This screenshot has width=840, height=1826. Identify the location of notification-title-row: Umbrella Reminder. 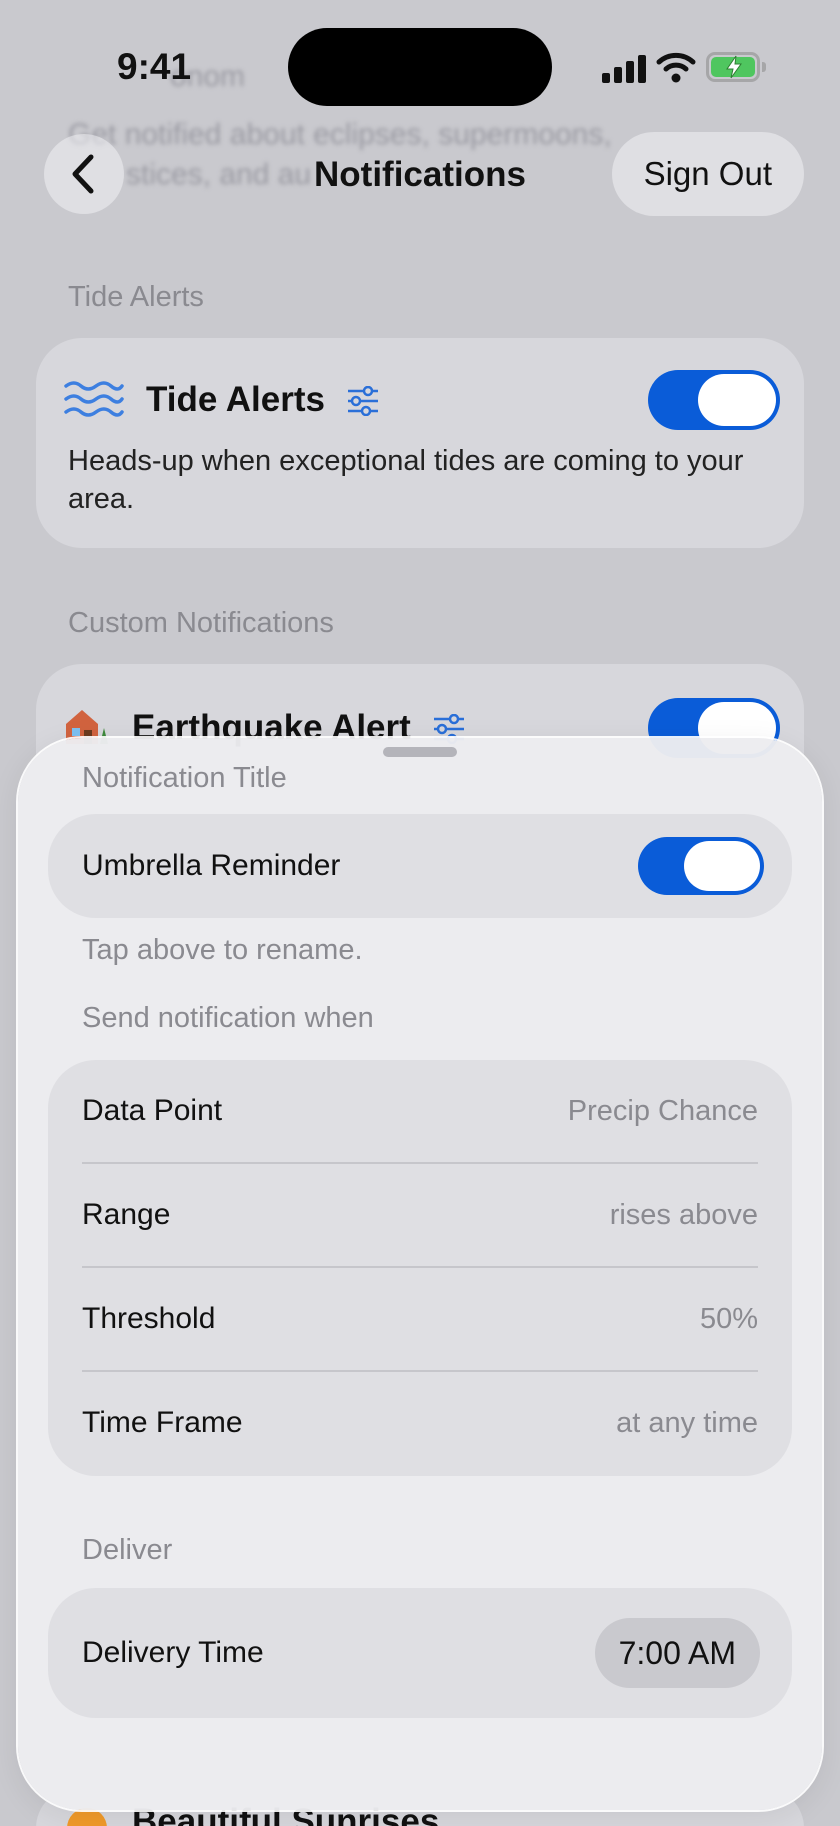
(420, 866).